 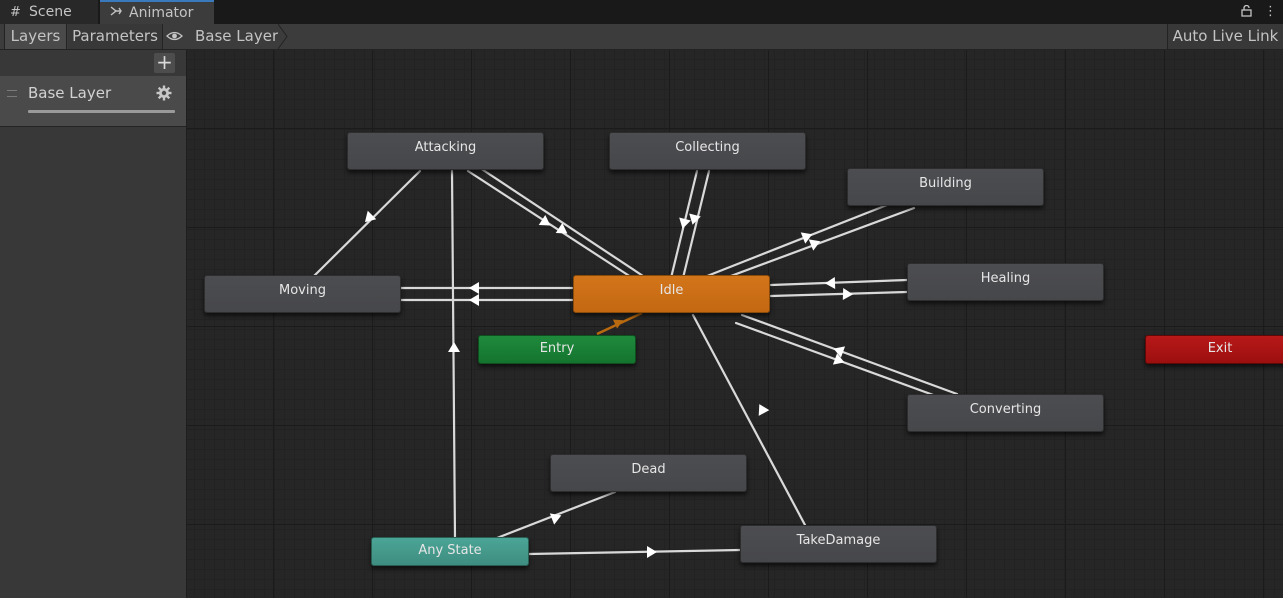 I want to click on eye-icon, so click(x=174, y=36).